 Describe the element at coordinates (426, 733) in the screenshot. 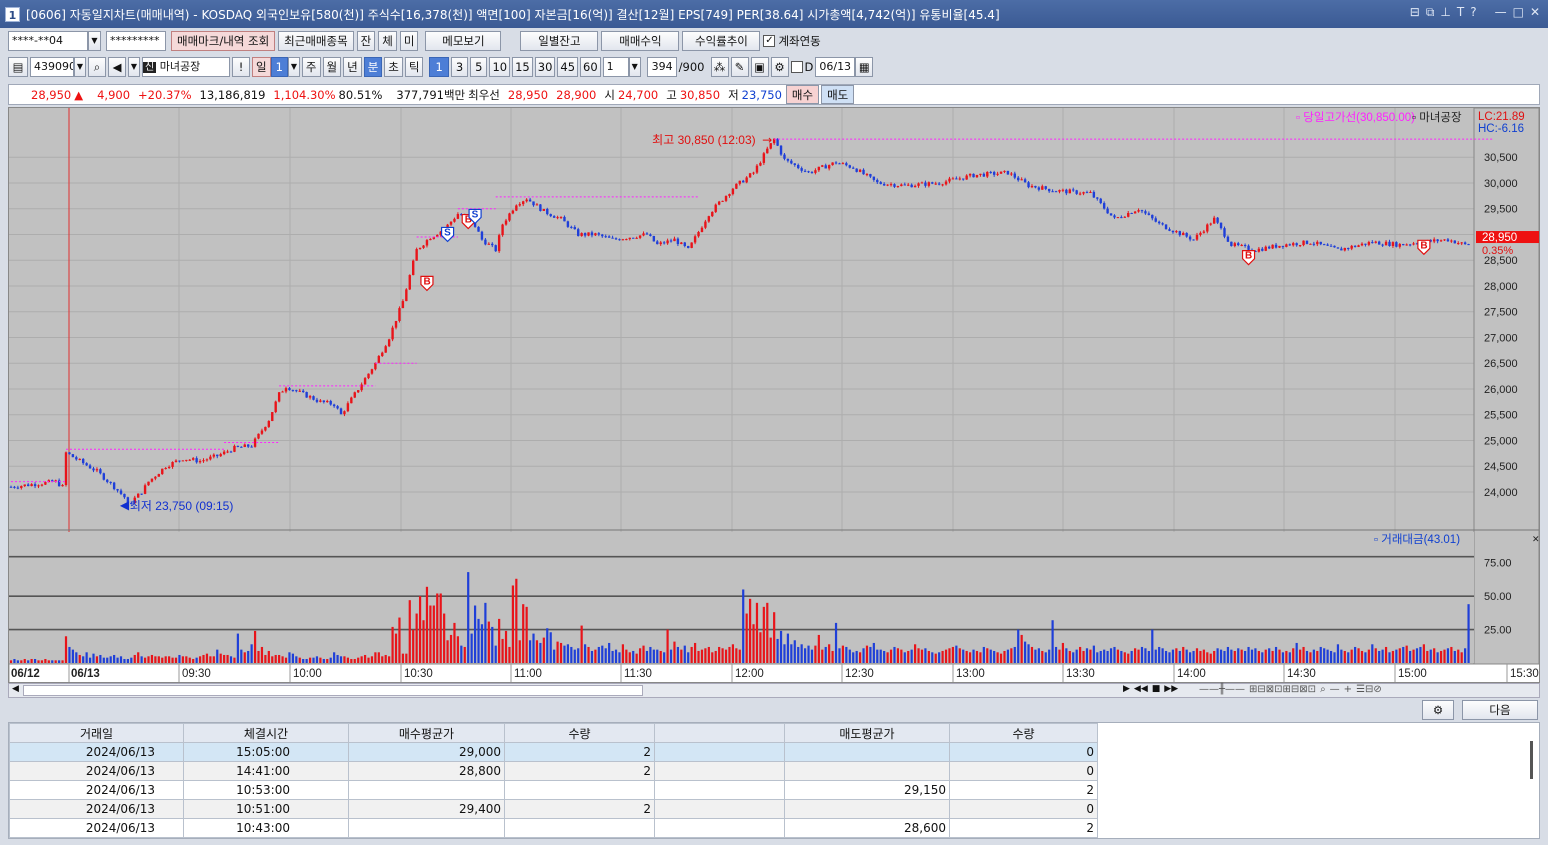

I see `col-buy-avg: 매수평균가` at that location.